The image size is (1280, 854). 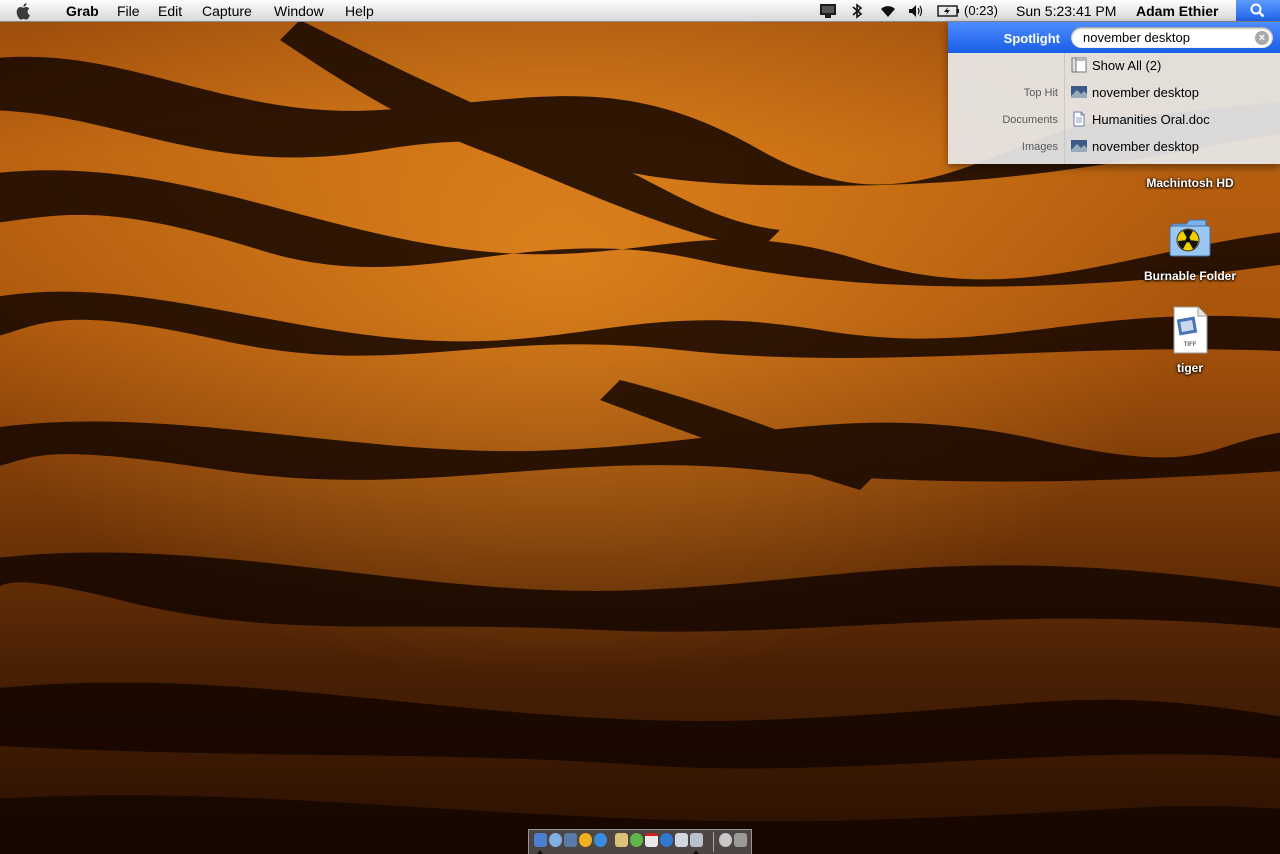 I want to click on menu-clock: Sun 5:23:41 PM, so click(x=1066, y=11).